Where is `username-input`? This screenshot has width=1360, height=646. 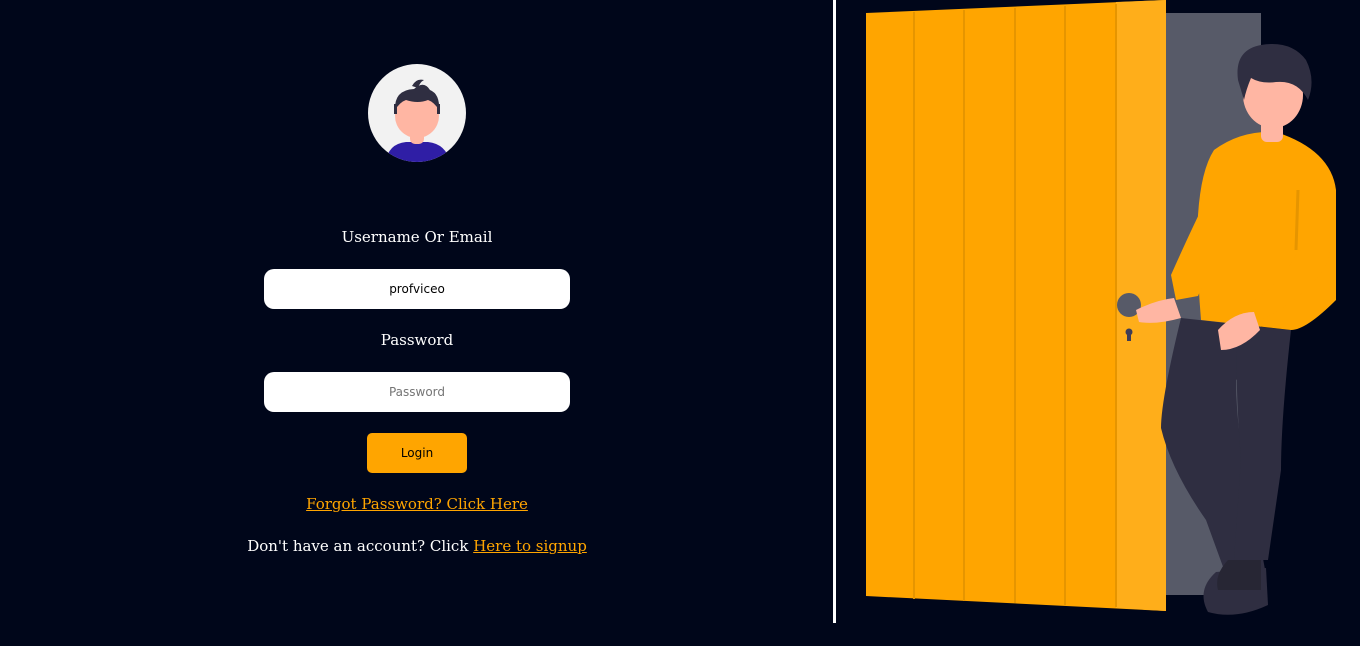
username-input is located at coordinates (417, 289).